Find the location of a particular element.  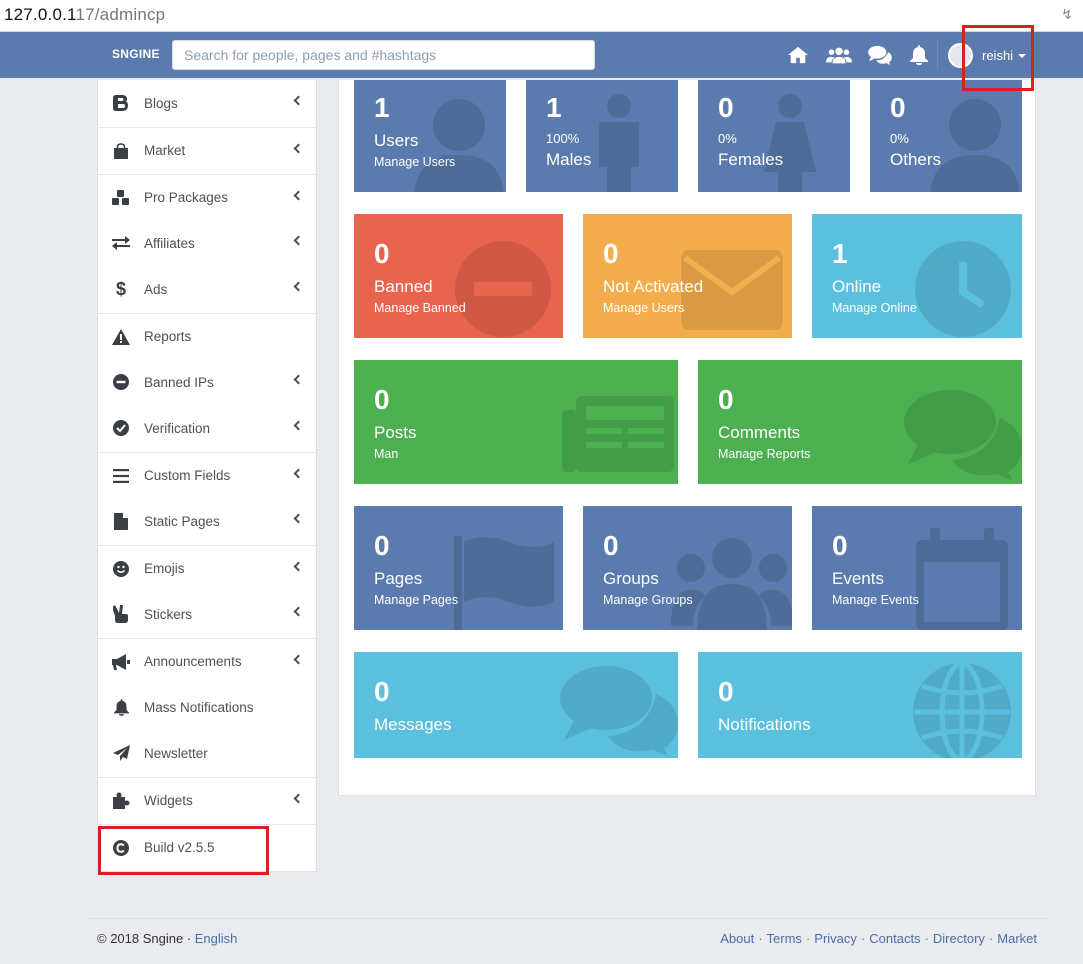

sidebar-item-reports: Reports is located at coordinates (207, 336).